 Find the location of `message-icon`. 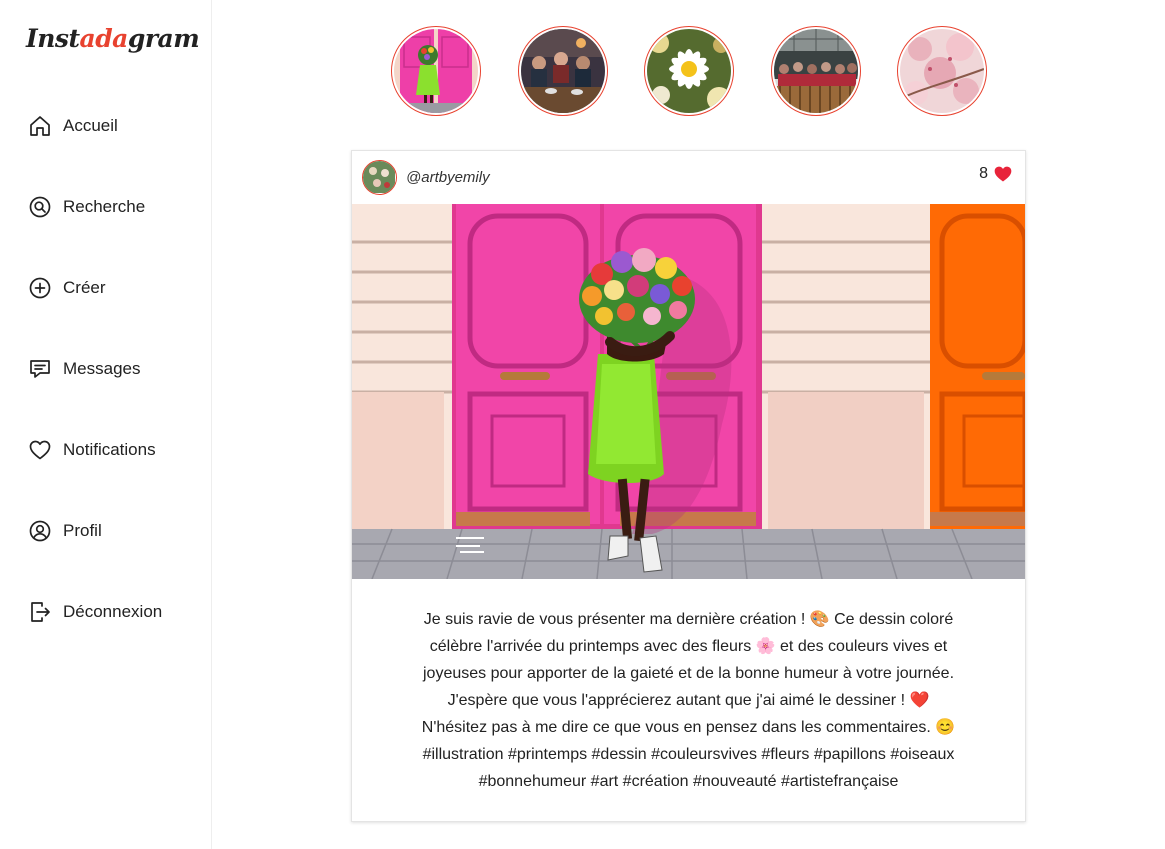

message-icon is located at coordinates (40, 369).